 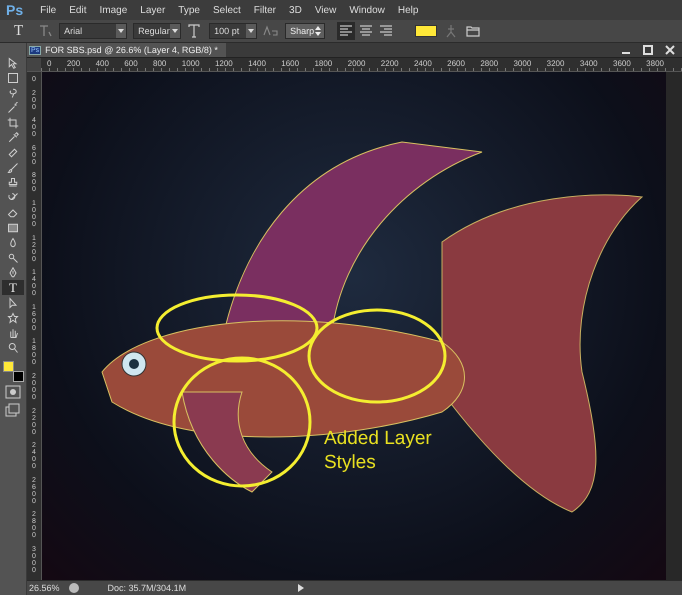 What do you see at coordinates (13, 138) in the screenshot?
I see `eyedropper-icon` at bounding box center [13, 138].